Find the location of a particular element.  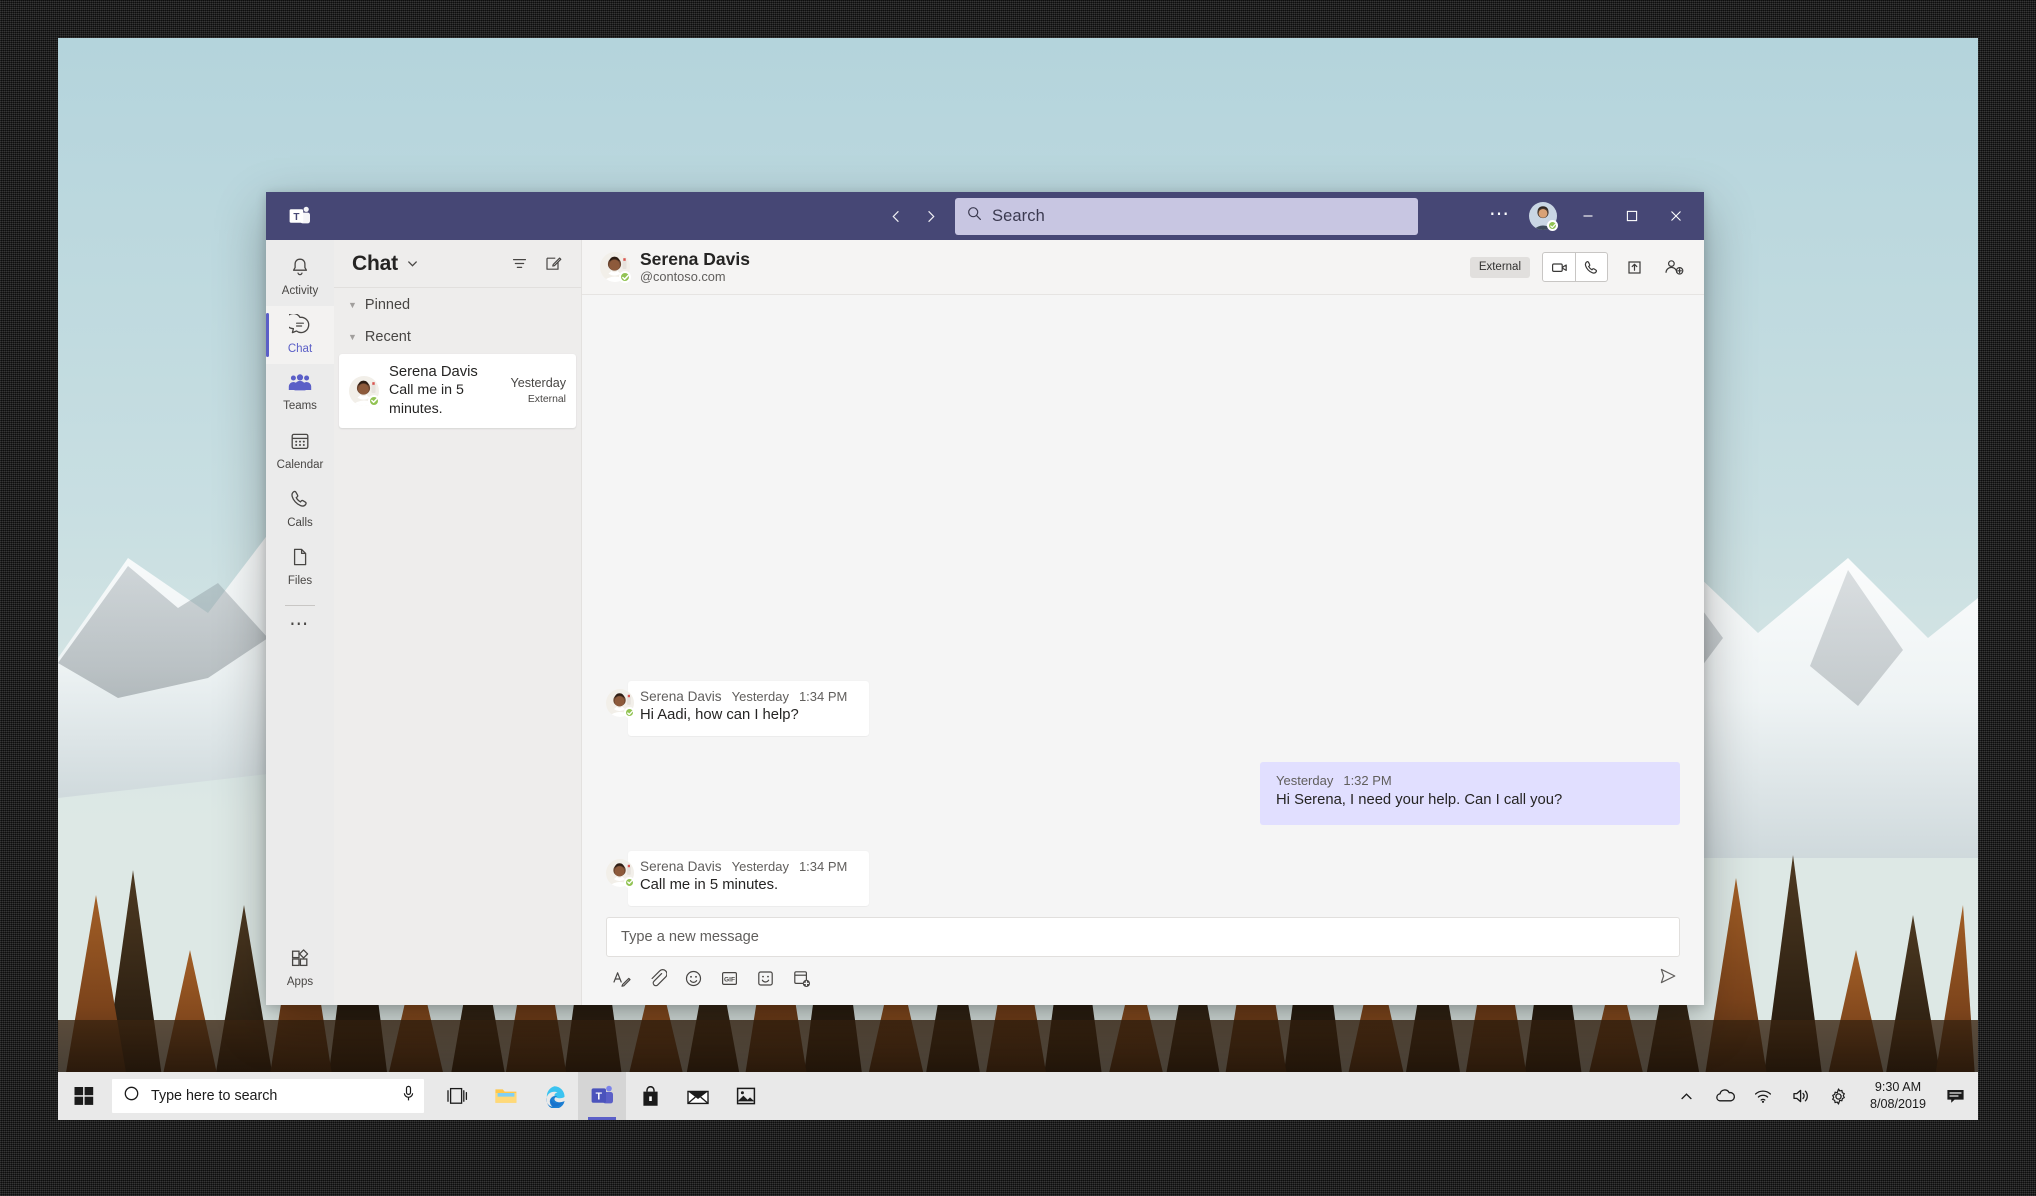

message-sender: Serena Davis is located at coordinates (681, 696).